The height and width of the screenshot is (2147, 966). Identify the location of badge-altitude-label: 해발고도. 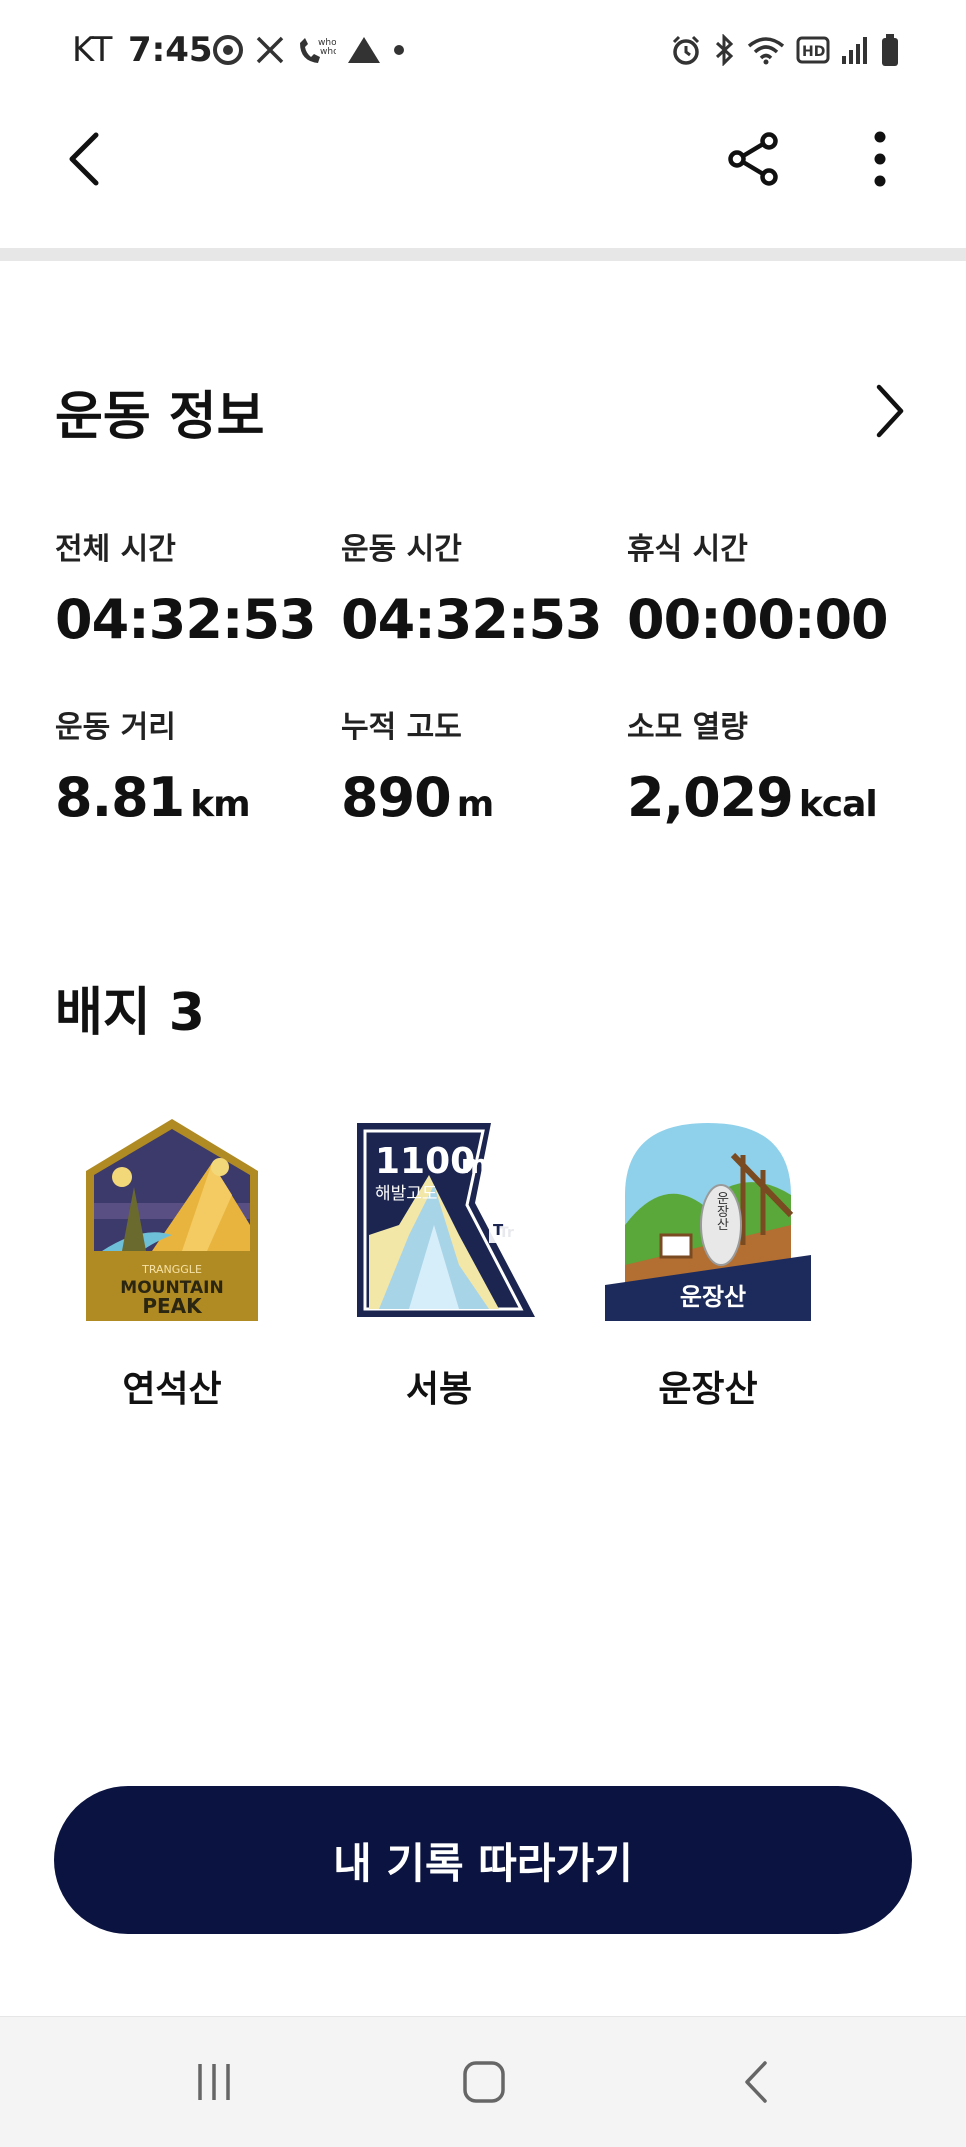
(406, 1194).